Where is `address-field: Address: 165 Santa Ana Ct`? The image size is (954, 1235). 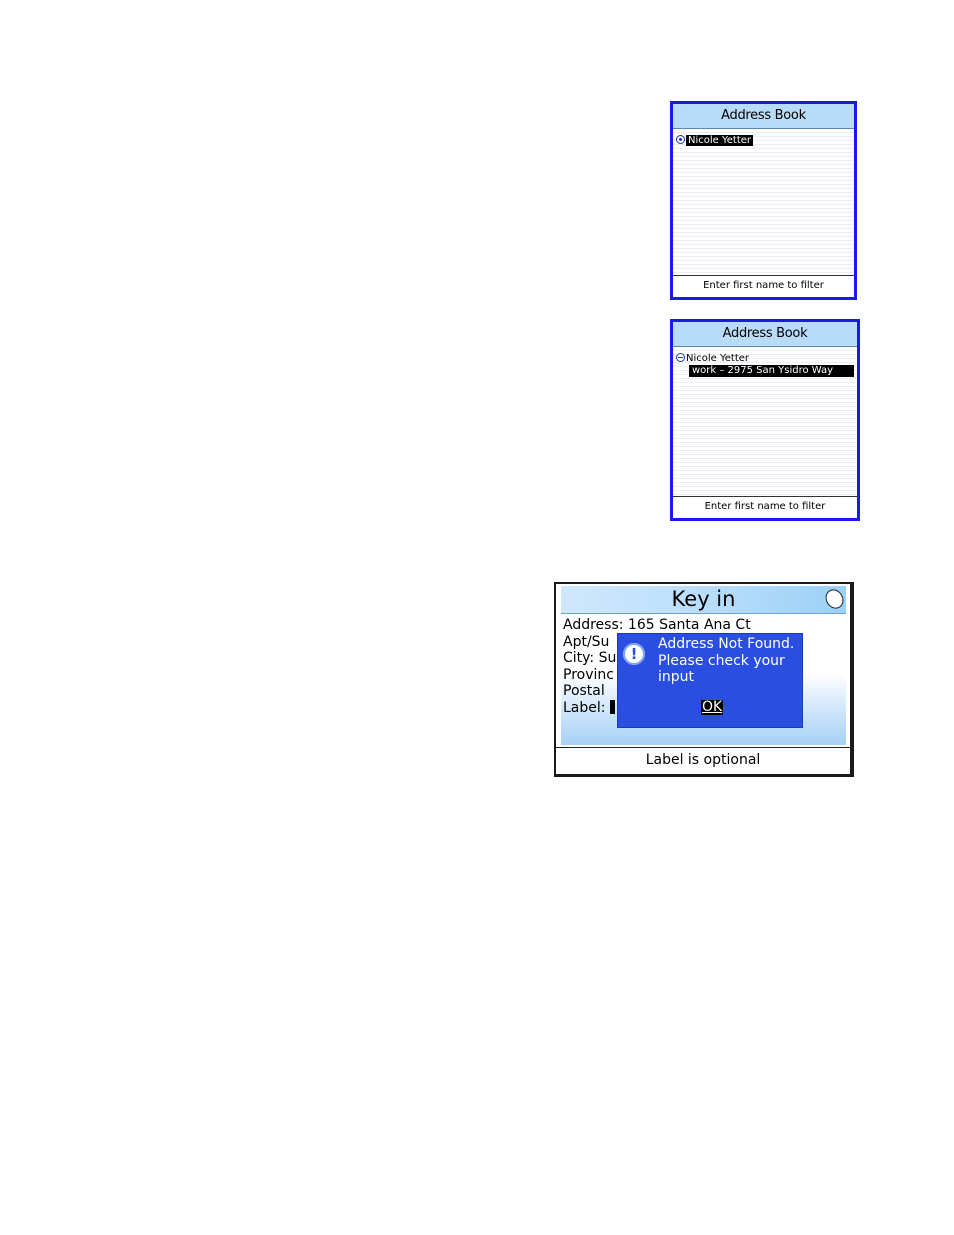 address-field: Address: 165 Santa Ana Ct is located at coordinates (657, 625).